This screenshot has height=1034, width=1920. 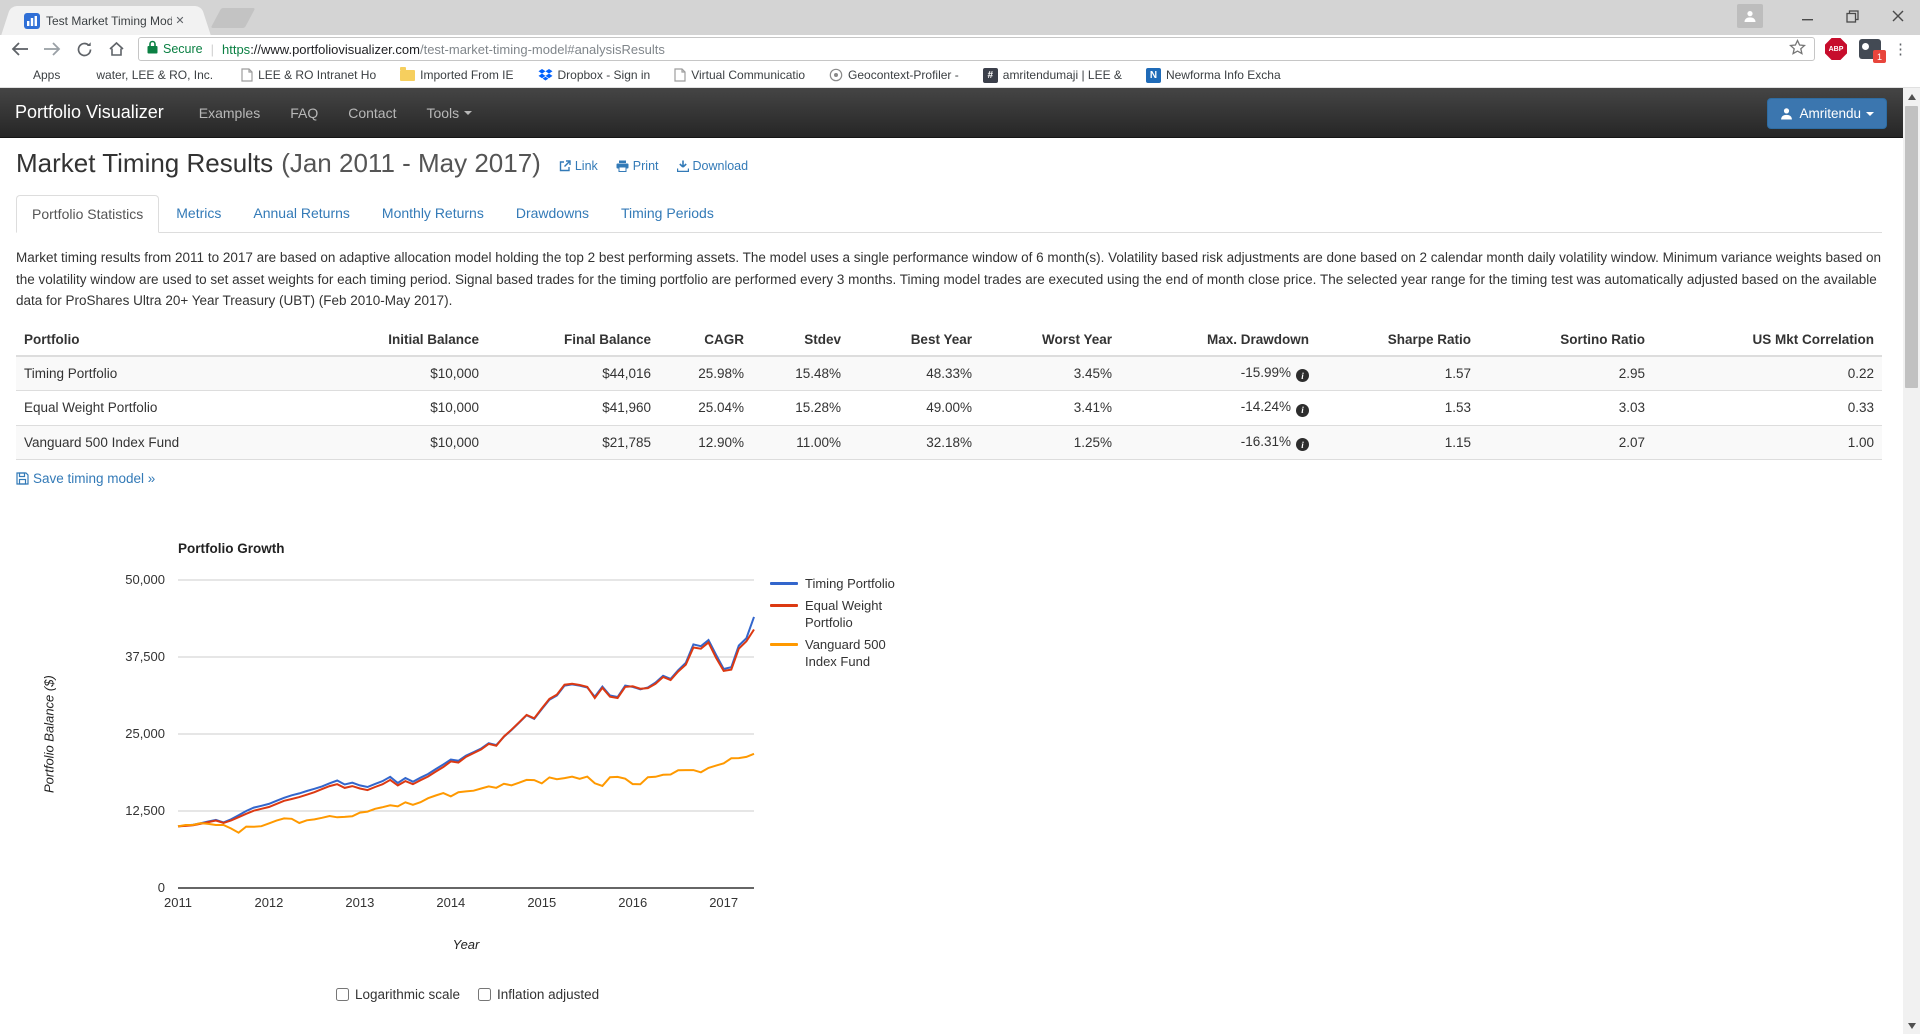 What do you see at coordinates (109, 20) in the screenshot?
I see `tab-title: Test Market Timing Mod` at bounding box center [109, 20].